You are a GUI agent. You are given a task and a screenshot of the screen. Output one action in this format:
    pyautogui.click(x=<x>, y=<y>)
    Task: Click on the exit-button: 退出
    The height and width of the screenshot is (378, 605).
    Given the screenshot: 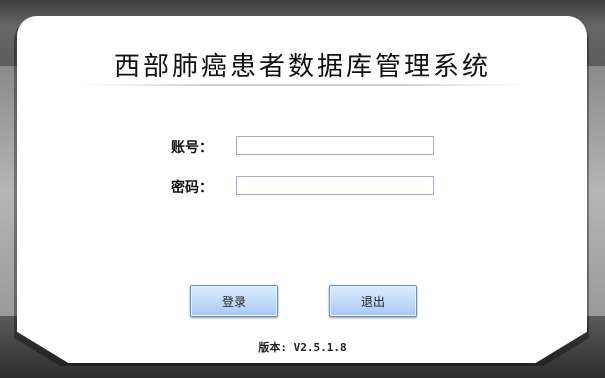 What is the action you would take?
    pyautogui.click(x=373, y=301)
    